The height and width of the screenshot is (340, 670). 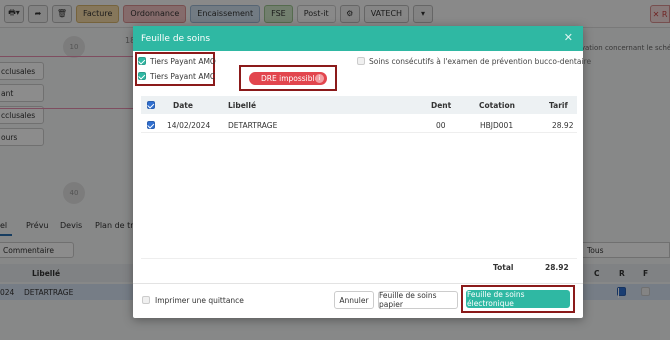 I want to click on col-libelle: Libellé, so click(x=242, y=105).